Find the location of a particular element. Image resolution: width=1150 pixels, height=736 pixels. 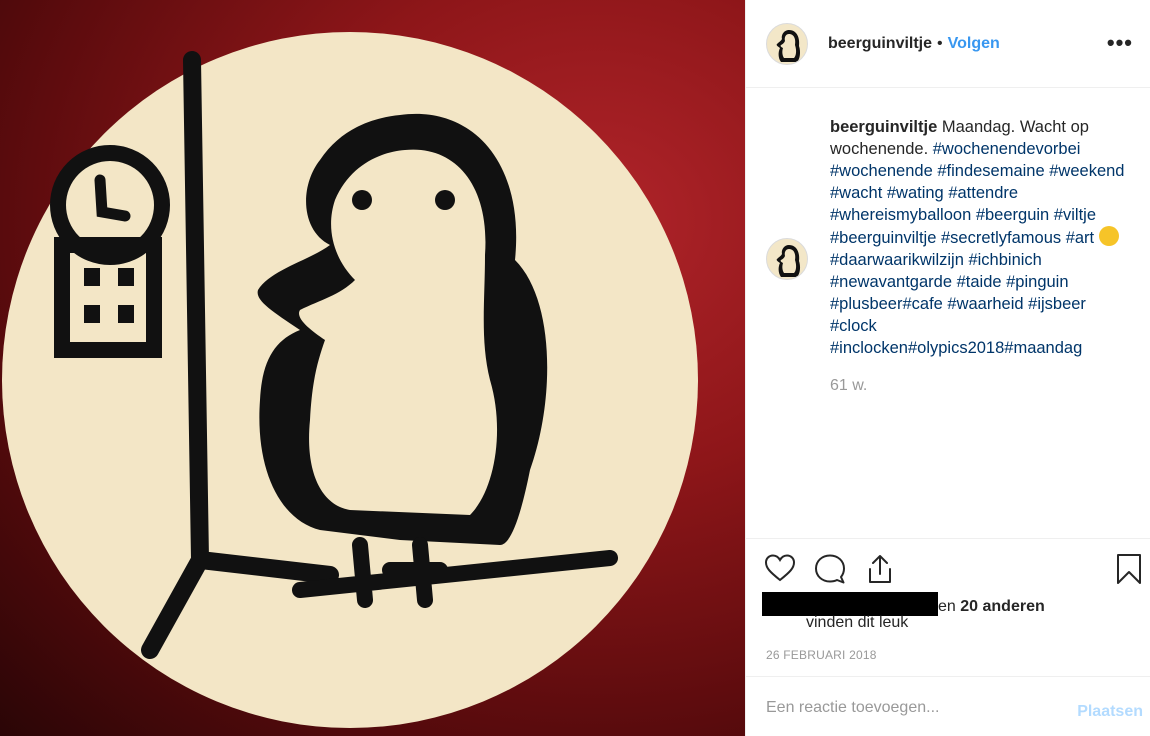

header-username: beerguinviltje is located at coordinates (880, 44).